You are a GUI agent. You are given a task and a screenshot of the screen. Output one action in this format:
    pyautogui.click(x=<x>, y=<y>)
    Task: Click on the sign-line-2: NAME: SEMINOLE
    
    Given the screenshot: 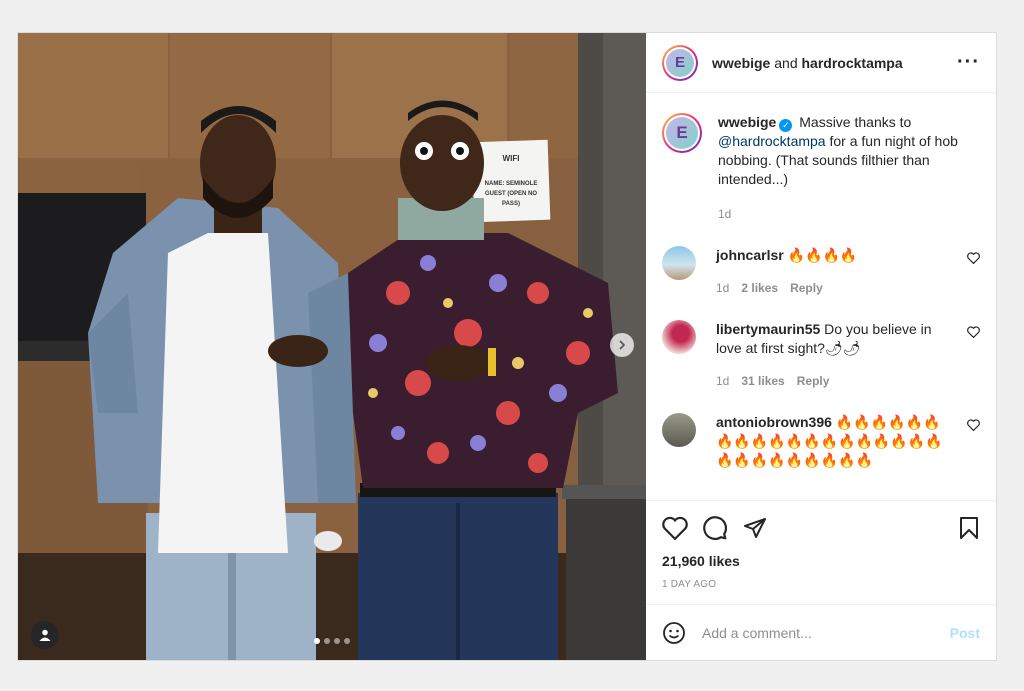 What is the action you would take?
    pyautogui.click(x=511, y=184)
    